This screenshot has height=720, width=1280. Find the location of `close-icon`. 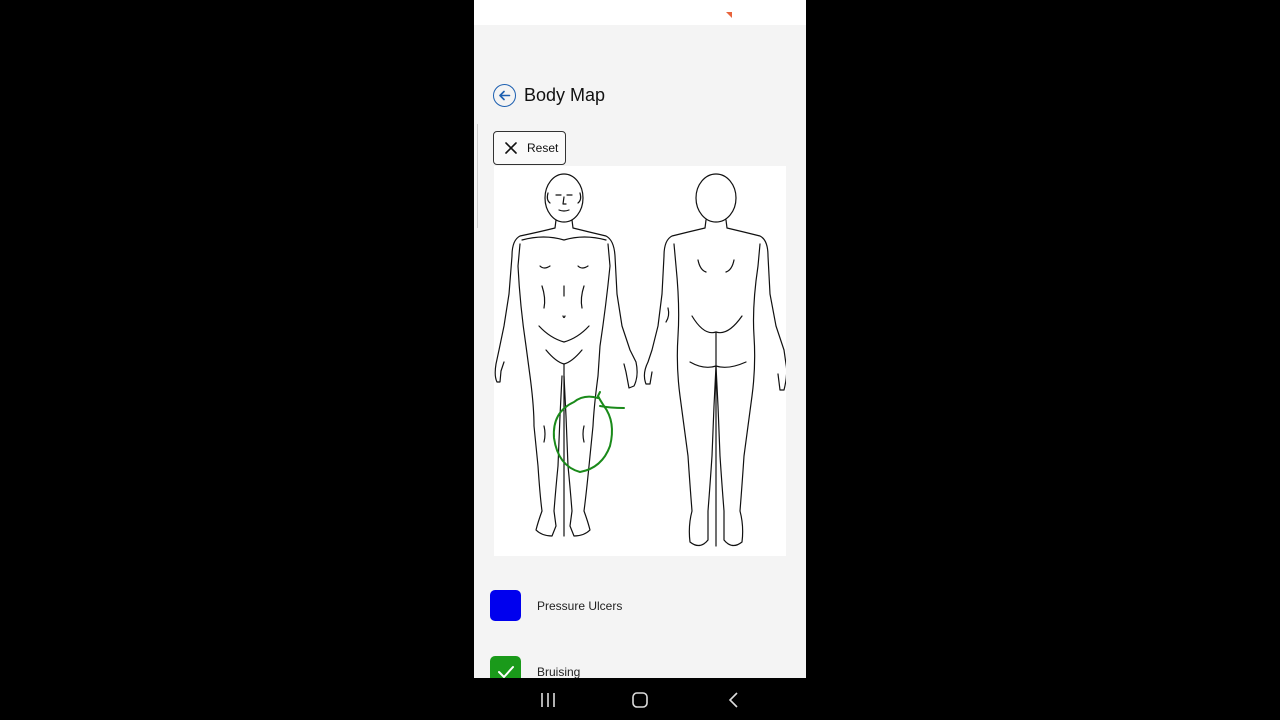

close-icon is located at coordinates (511, 148).